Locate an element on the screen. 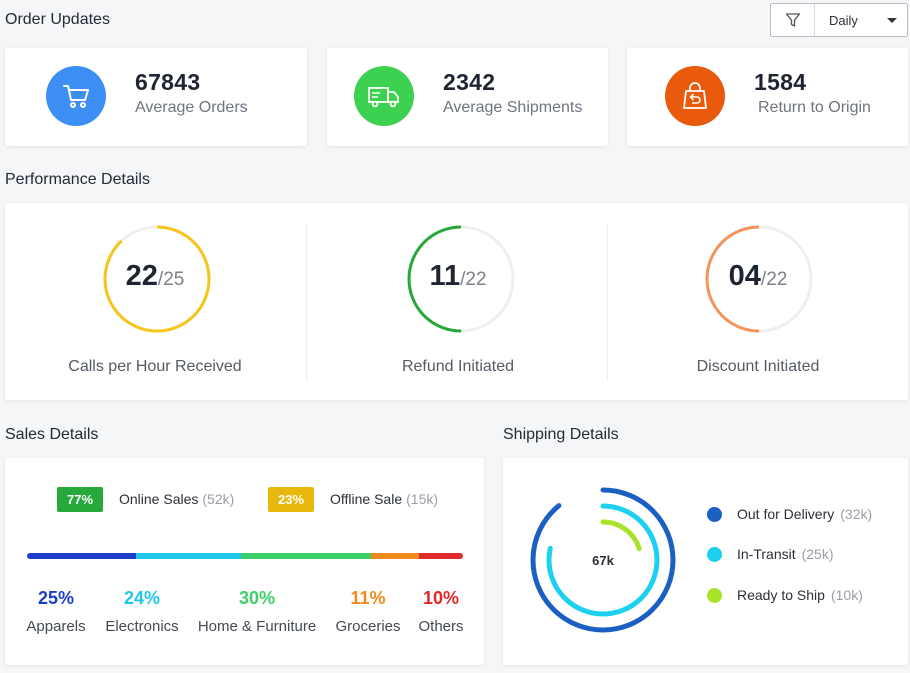 The image size is (910, 673). discount-value: 04/22 is located at coordinates (758, 276).